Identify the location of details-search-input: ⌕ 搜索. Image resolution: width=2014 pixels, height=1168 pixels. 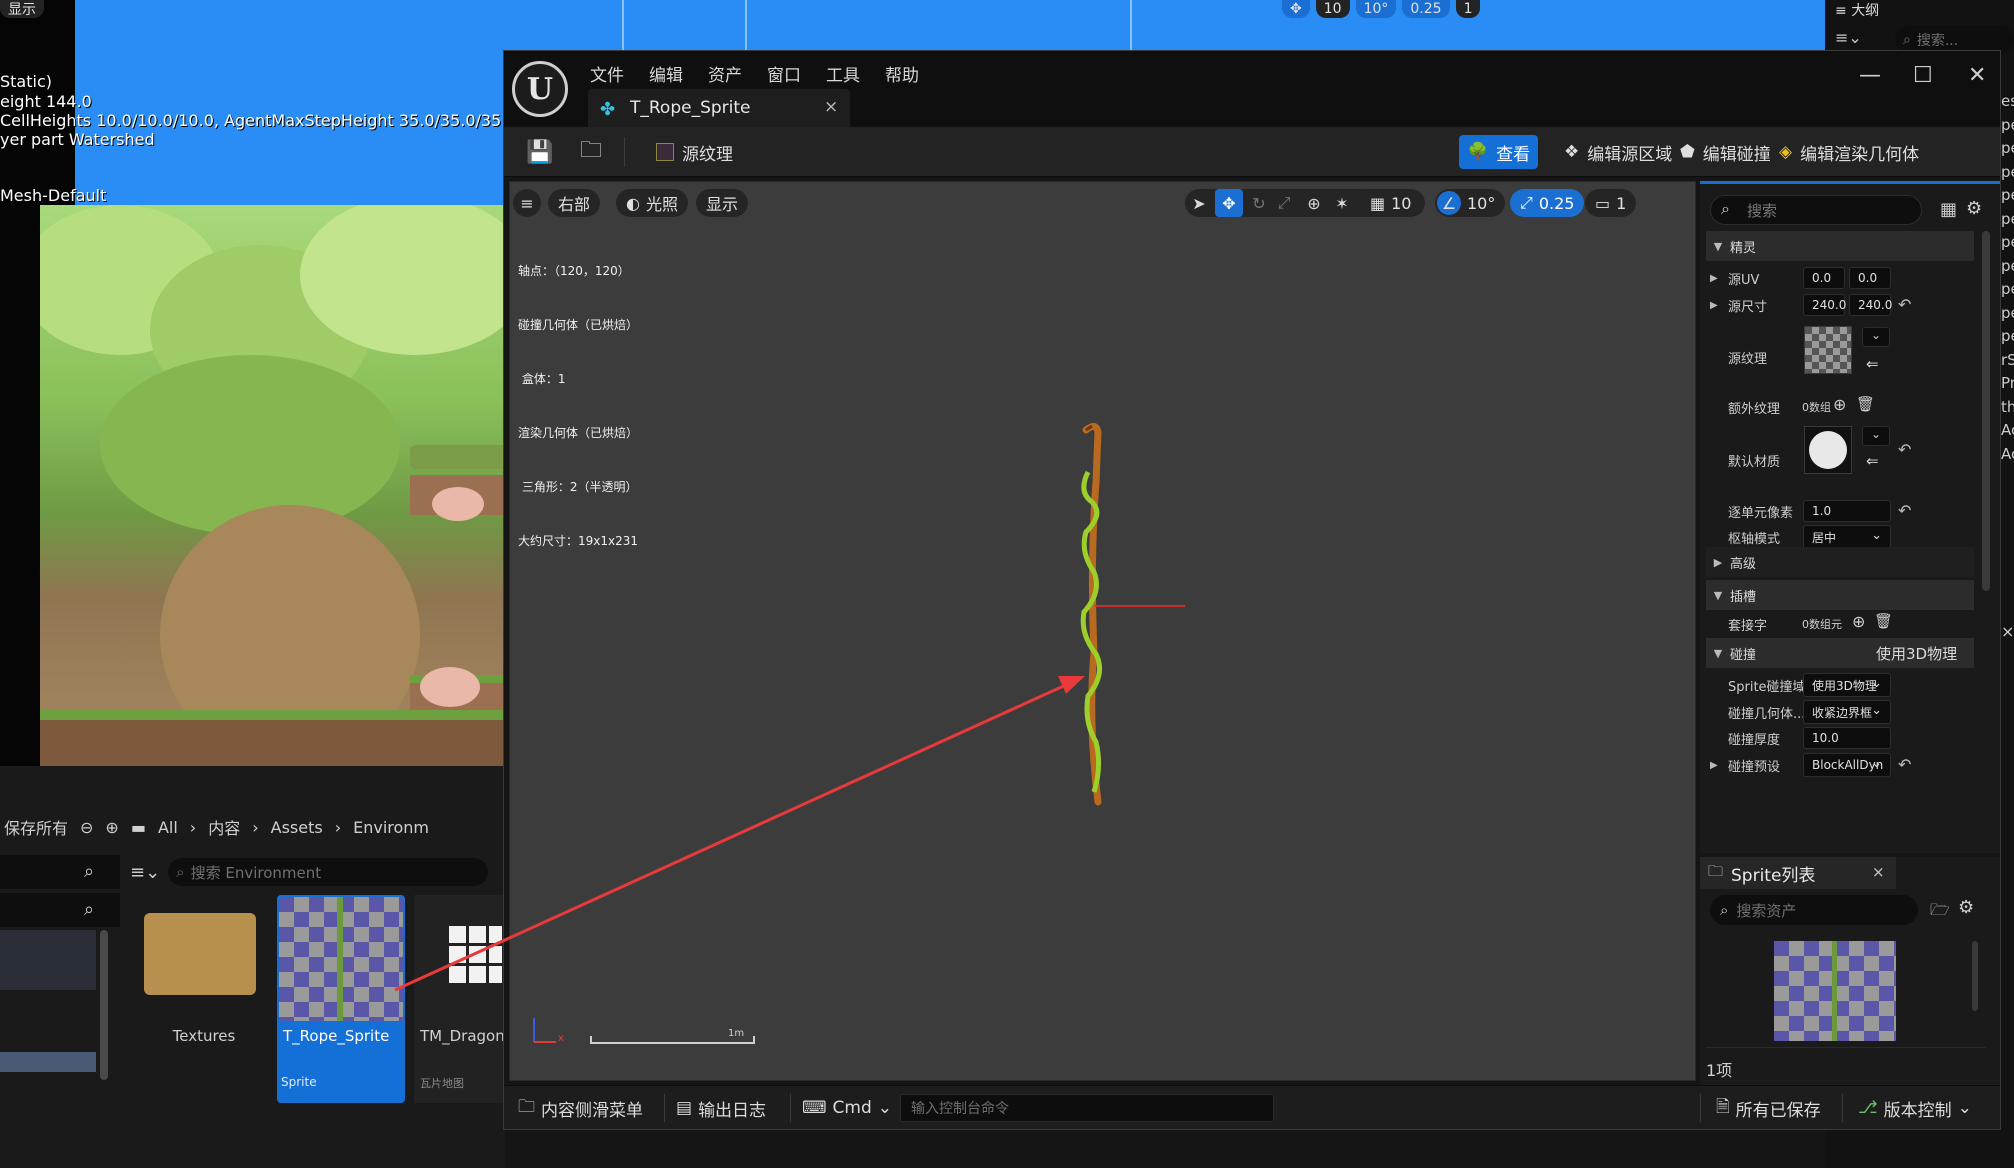
(1816, 210).